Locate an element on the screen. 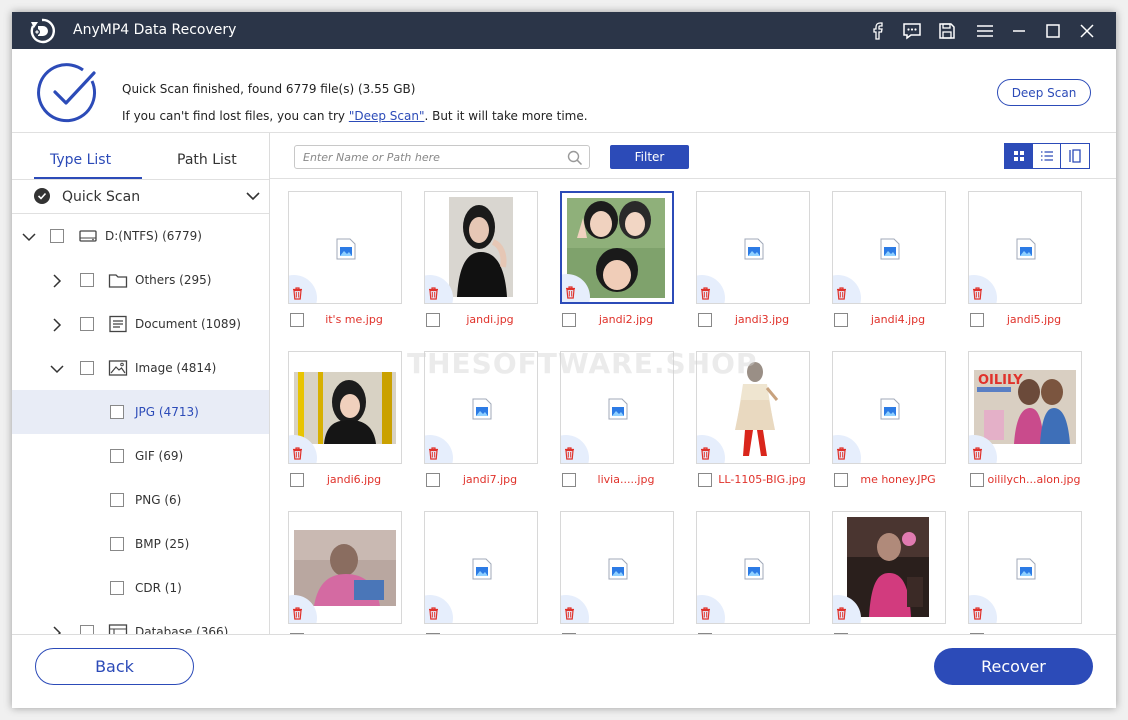  facebook-icon is located at coordinates (878, 31).